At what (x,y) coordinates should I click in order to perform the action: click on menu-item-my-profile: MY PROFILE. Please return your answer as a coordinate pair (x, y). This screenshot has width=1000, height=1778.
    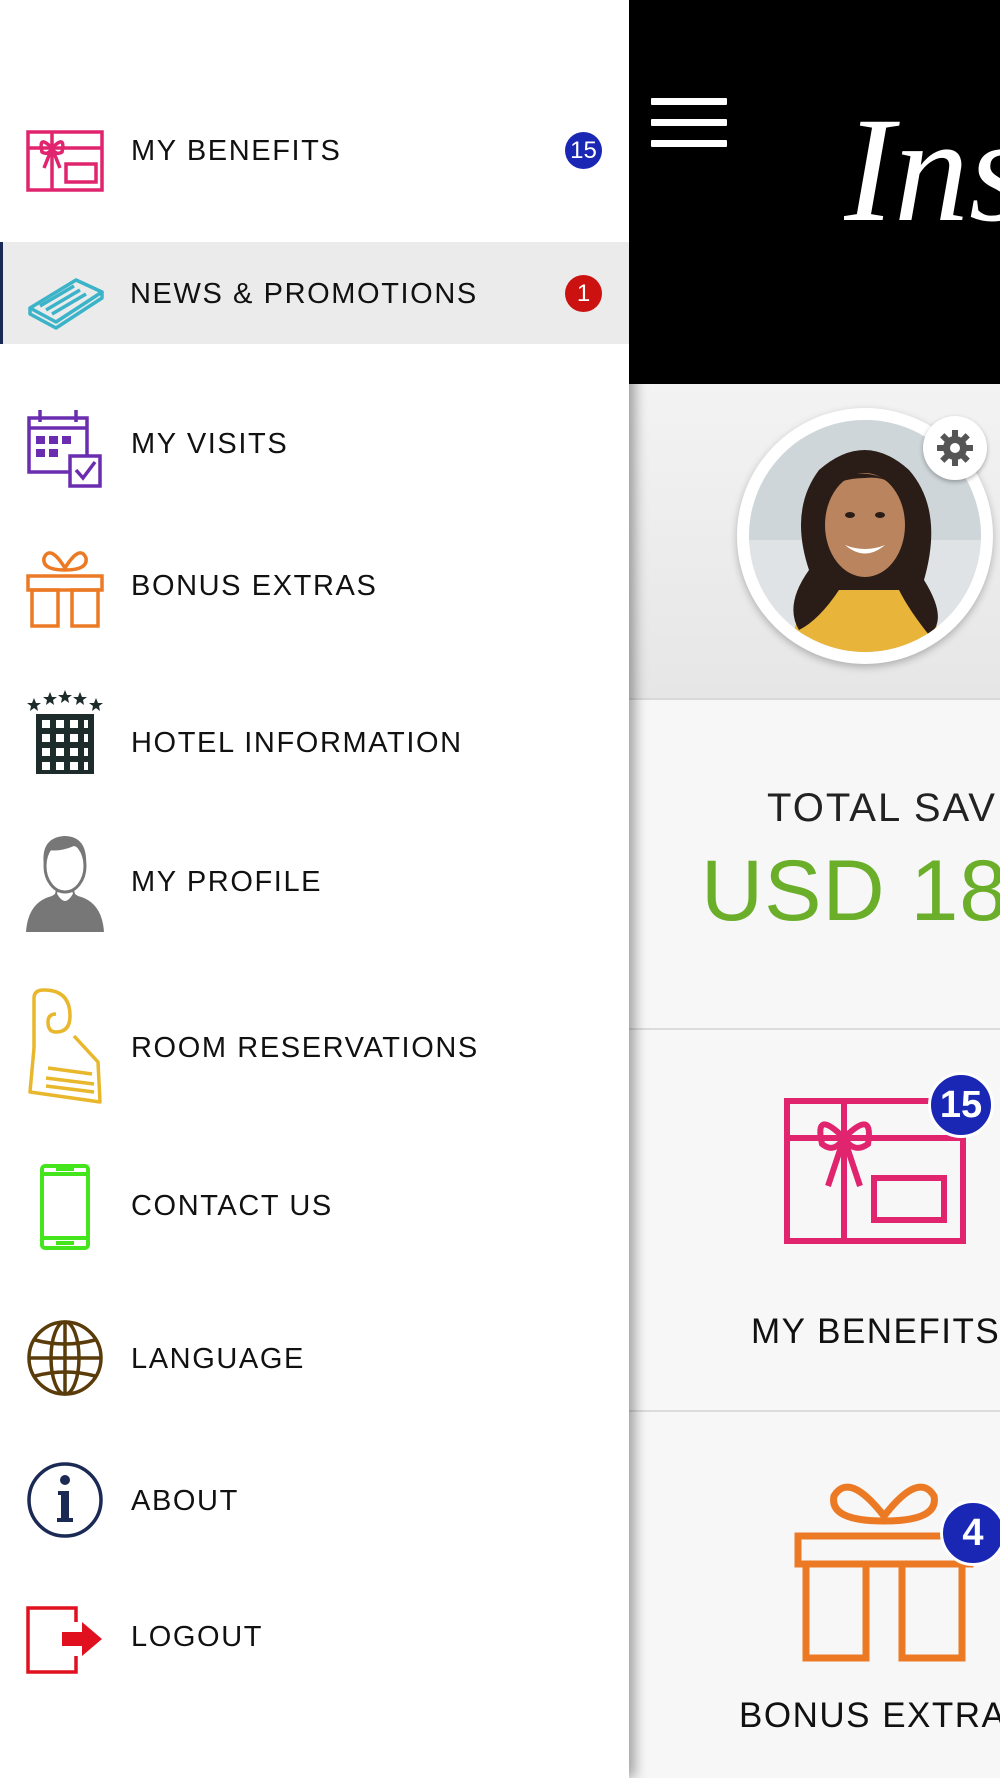
    Looking at the image, I should click on (314, 885).